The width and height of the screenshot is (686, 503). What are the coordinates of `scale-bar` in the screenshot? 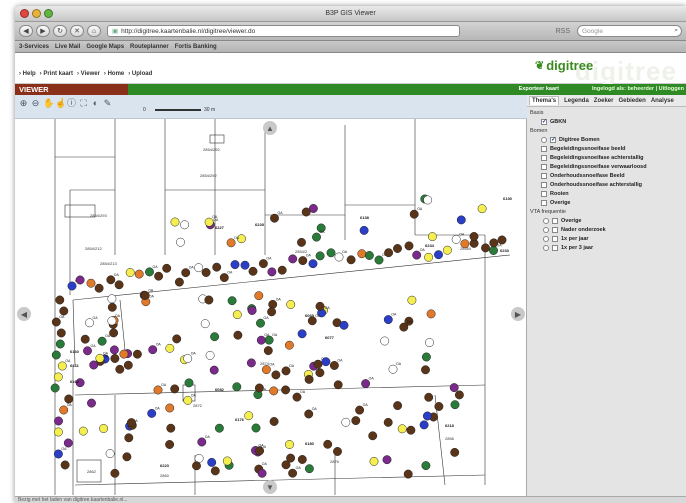 It's located at (178, 110).